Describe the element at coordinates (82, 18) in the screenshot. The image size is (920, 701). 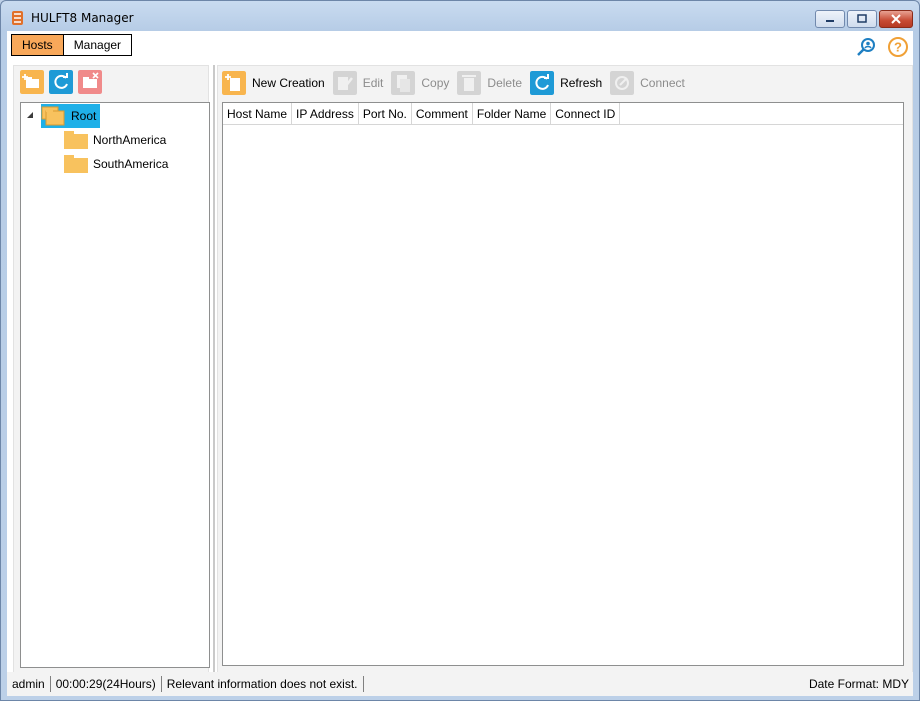
I see `window-title: HULFT8 Manager` at that location.